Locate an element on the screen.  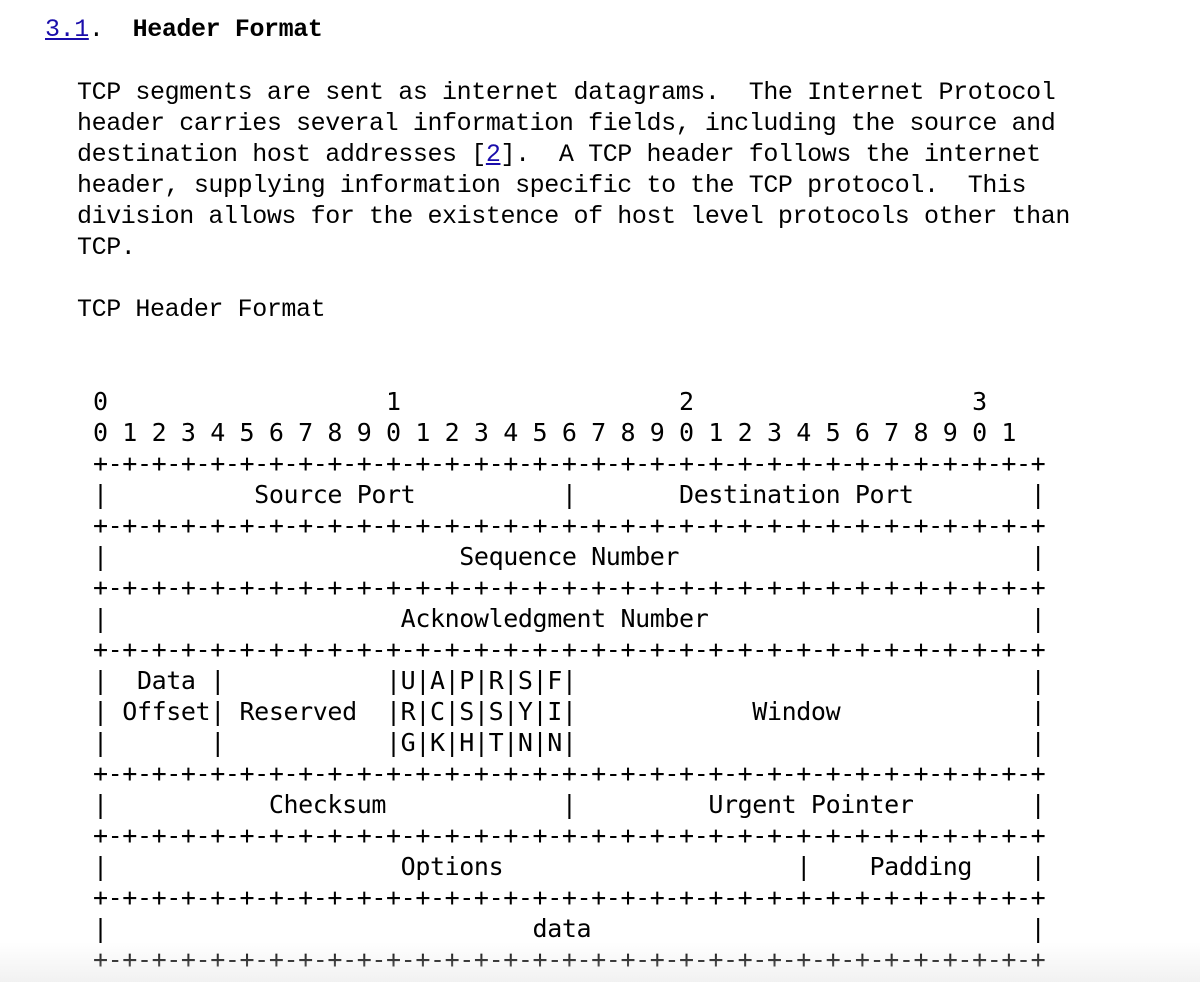
diagram-line: | Options | Padding | is located at coordinates (569, 866).